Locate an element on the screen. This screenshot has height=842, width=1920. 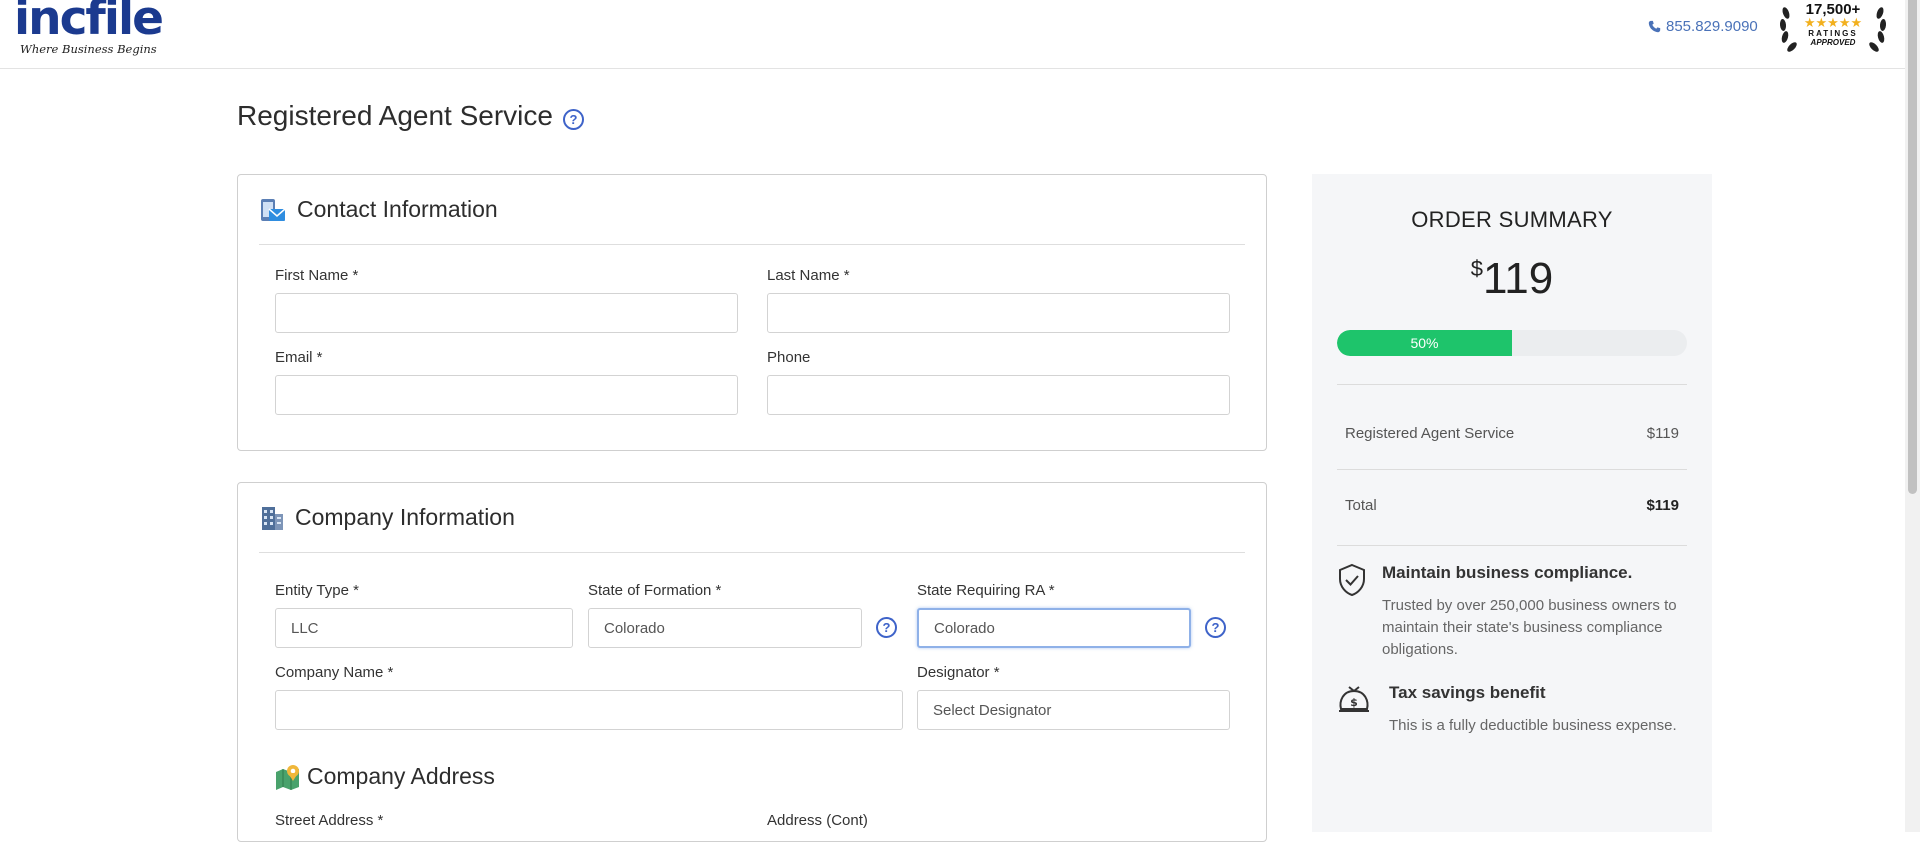
phone-label: Phone is located at coordinates (789, 357).